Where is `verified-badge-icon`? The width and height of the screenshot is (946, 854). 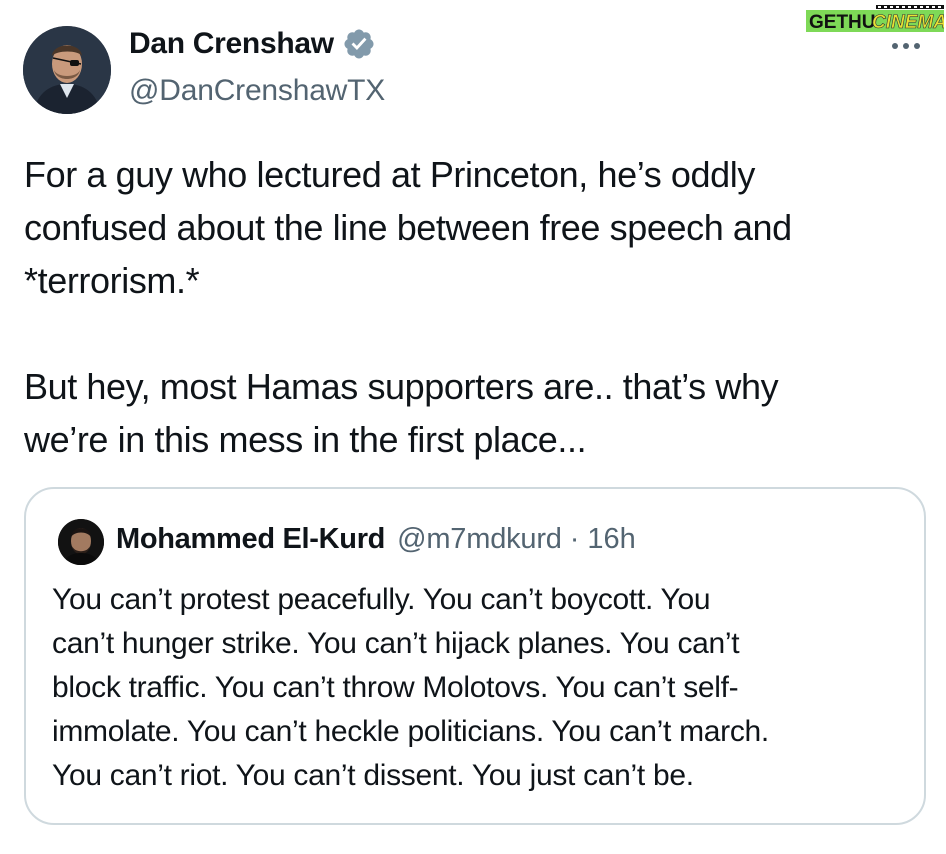
verified-badge-icon is located at coordinates (359, 44).